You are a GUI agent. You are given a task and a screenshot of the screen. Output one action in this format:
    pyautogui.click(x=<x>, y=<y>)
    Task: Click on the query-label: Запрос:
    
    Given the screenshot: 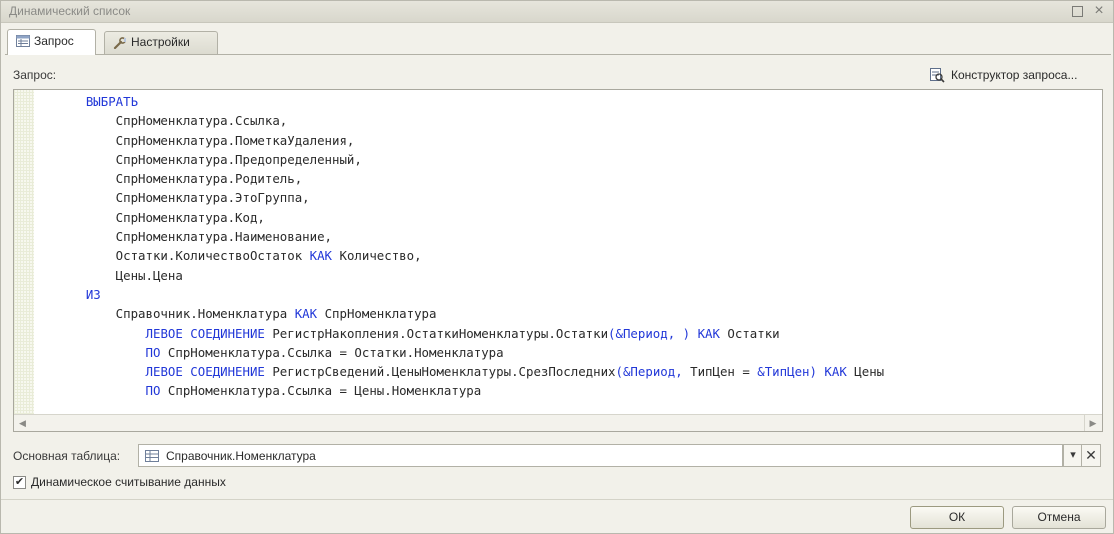 What is the action you would take?
    pyautogui.click(x=35, y=75)
    